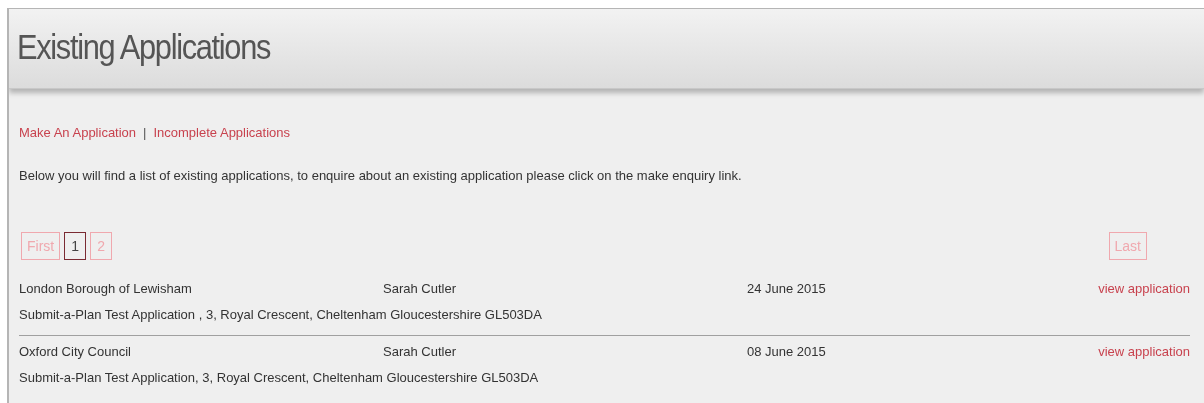 The width and height of the screenshot is (1204, 403). I want to click on council-name: Oxford City Council, so click(75, 351).